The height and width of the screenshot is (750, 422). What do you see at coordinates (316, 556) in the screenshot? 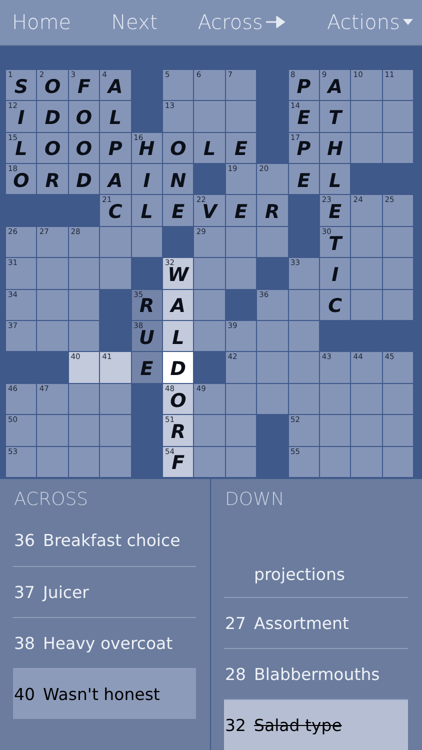
I see `clue-item: projections` at bounding box center [316, 556].